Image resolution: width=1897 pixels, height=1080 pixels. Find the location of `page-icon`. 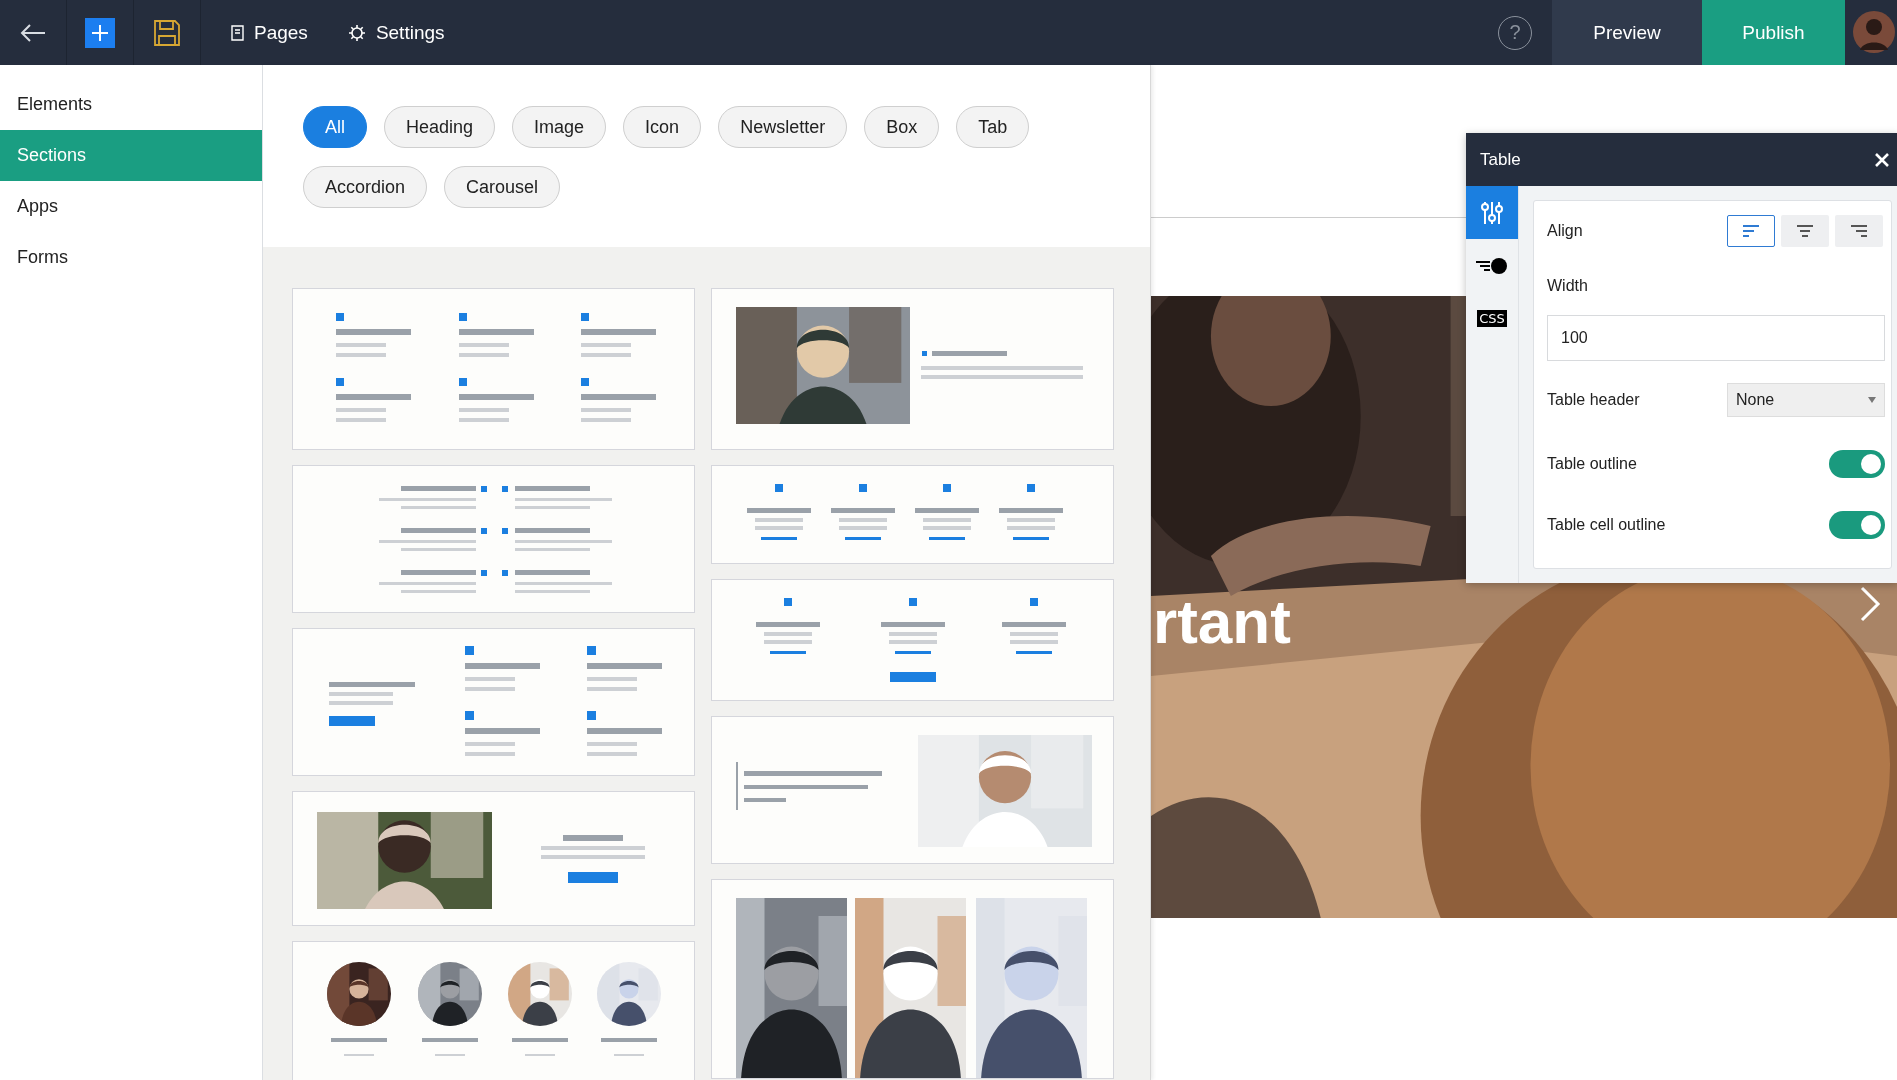

page-icon is located at coordinates (237, 32).